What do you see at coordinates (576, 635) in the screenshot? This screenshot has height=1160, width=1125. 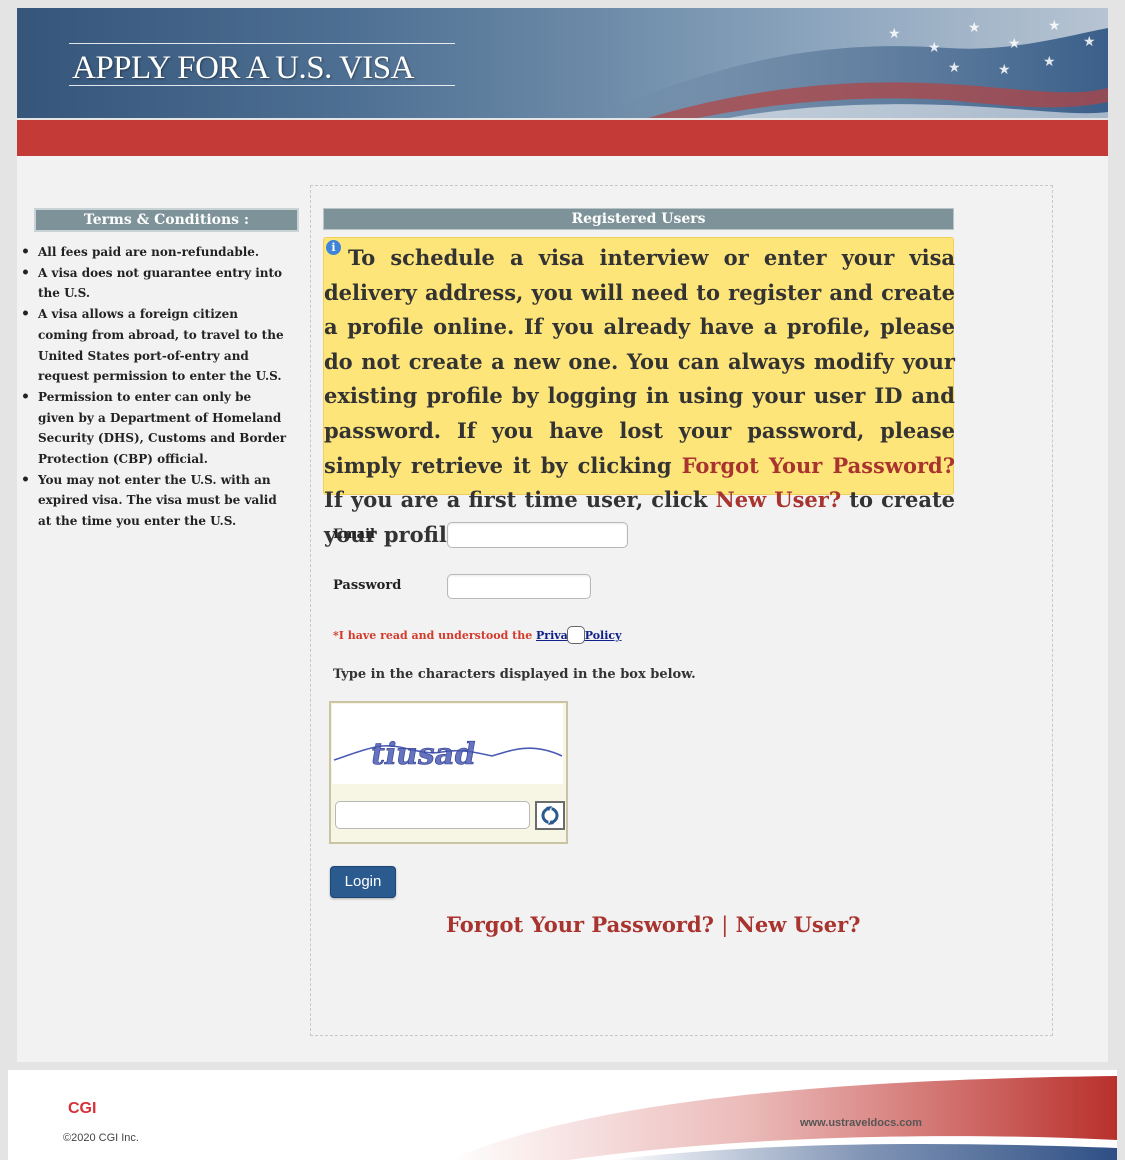 I see `privacy-checkbox` at bounding box center [576, 635].